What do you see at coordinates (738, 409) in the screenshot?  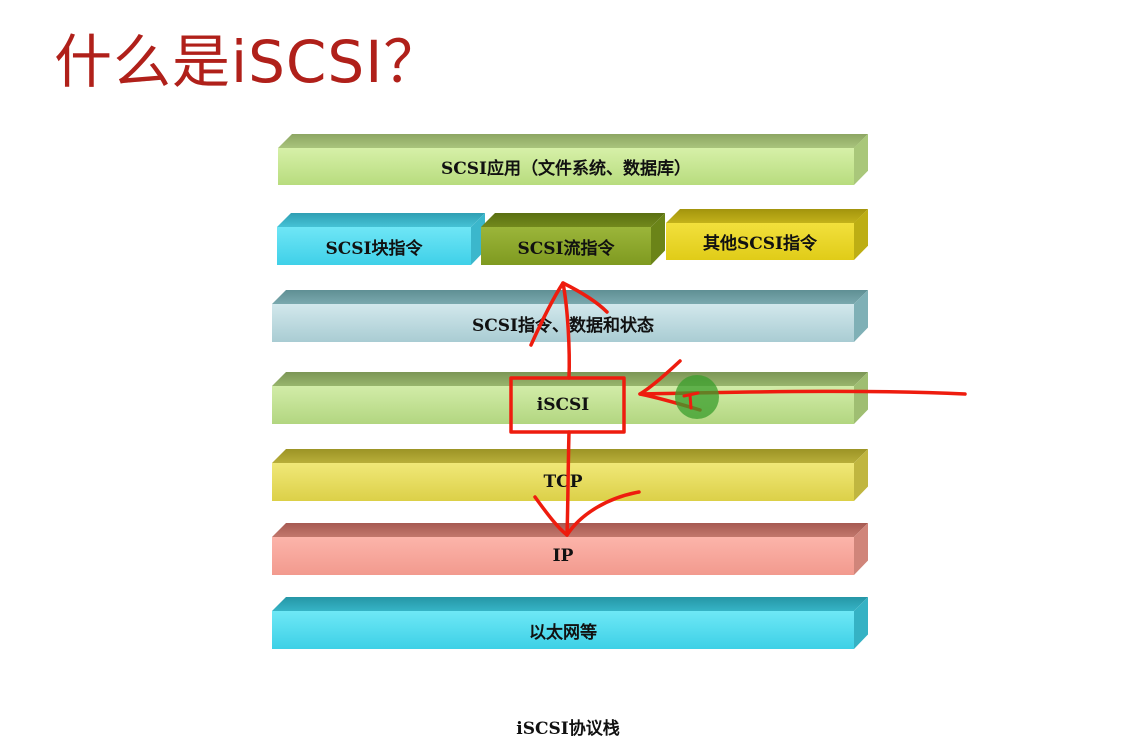 I see `annotation-overlay` at bounding box center [738, 409].